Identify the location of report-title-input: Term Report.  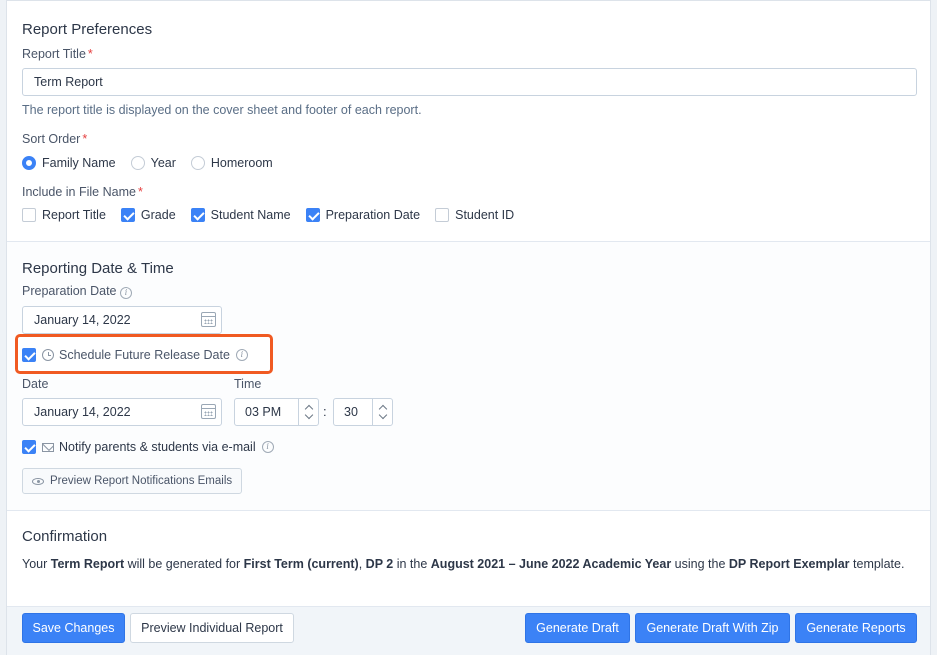
(469, 82).